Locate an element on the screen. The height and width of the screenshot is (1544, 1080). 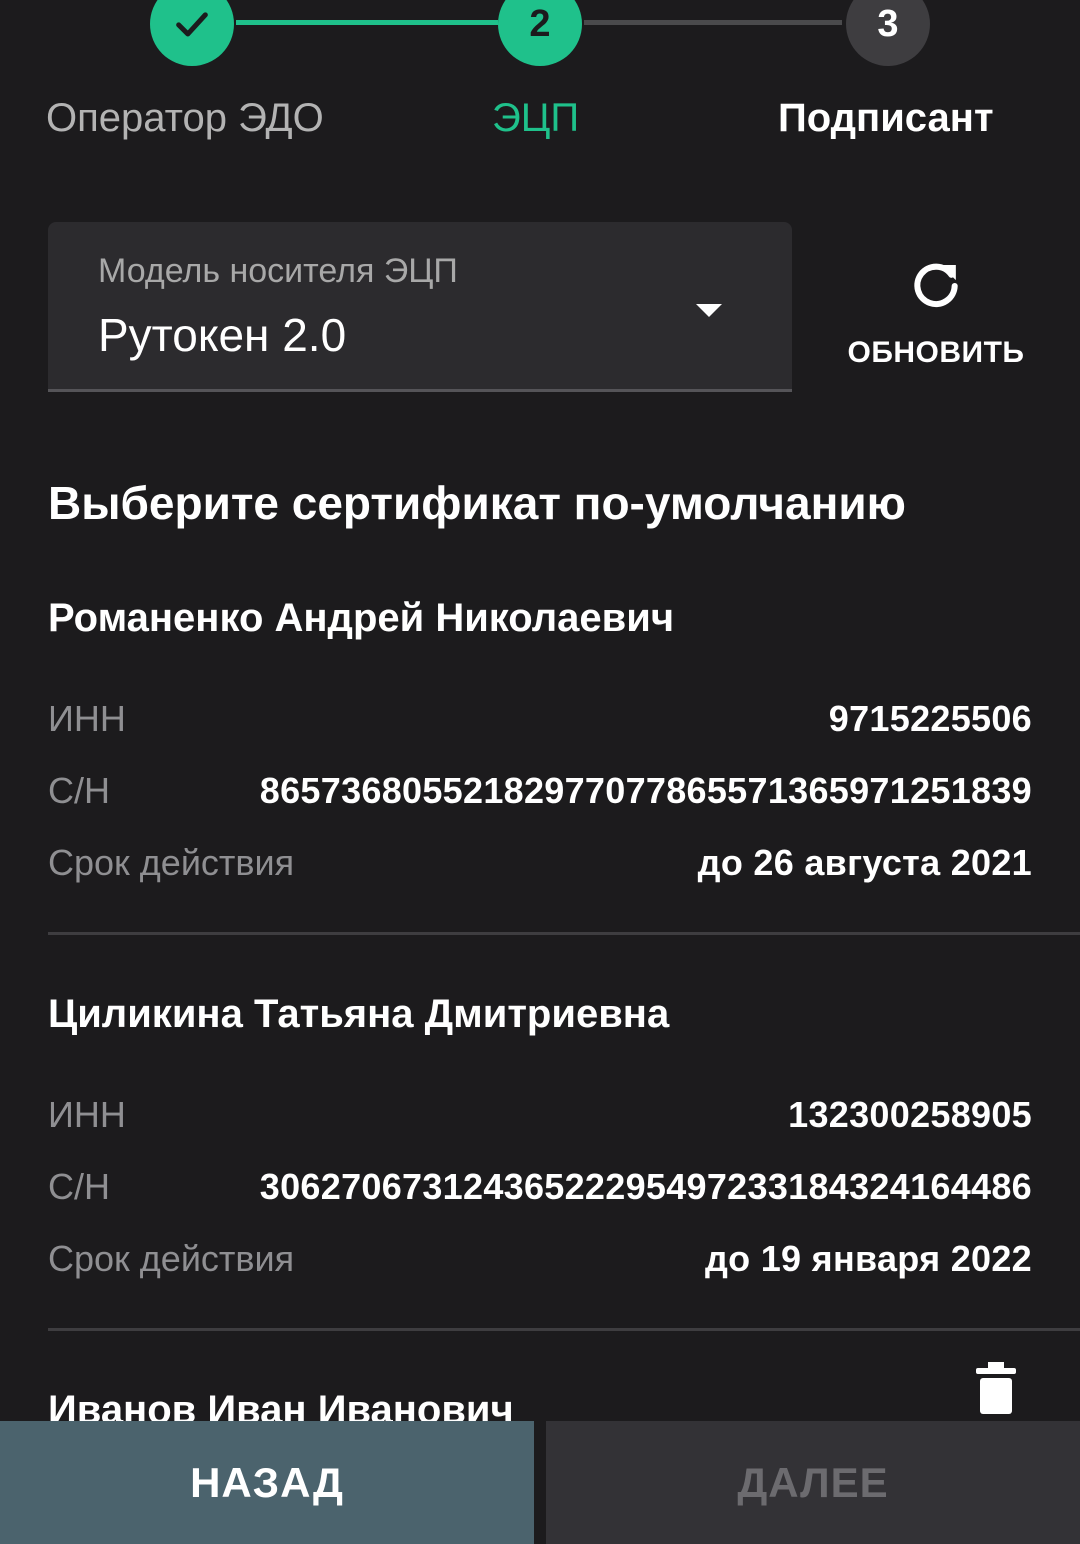
inn-value: 9715225506 is located at coordinates (930, 718).